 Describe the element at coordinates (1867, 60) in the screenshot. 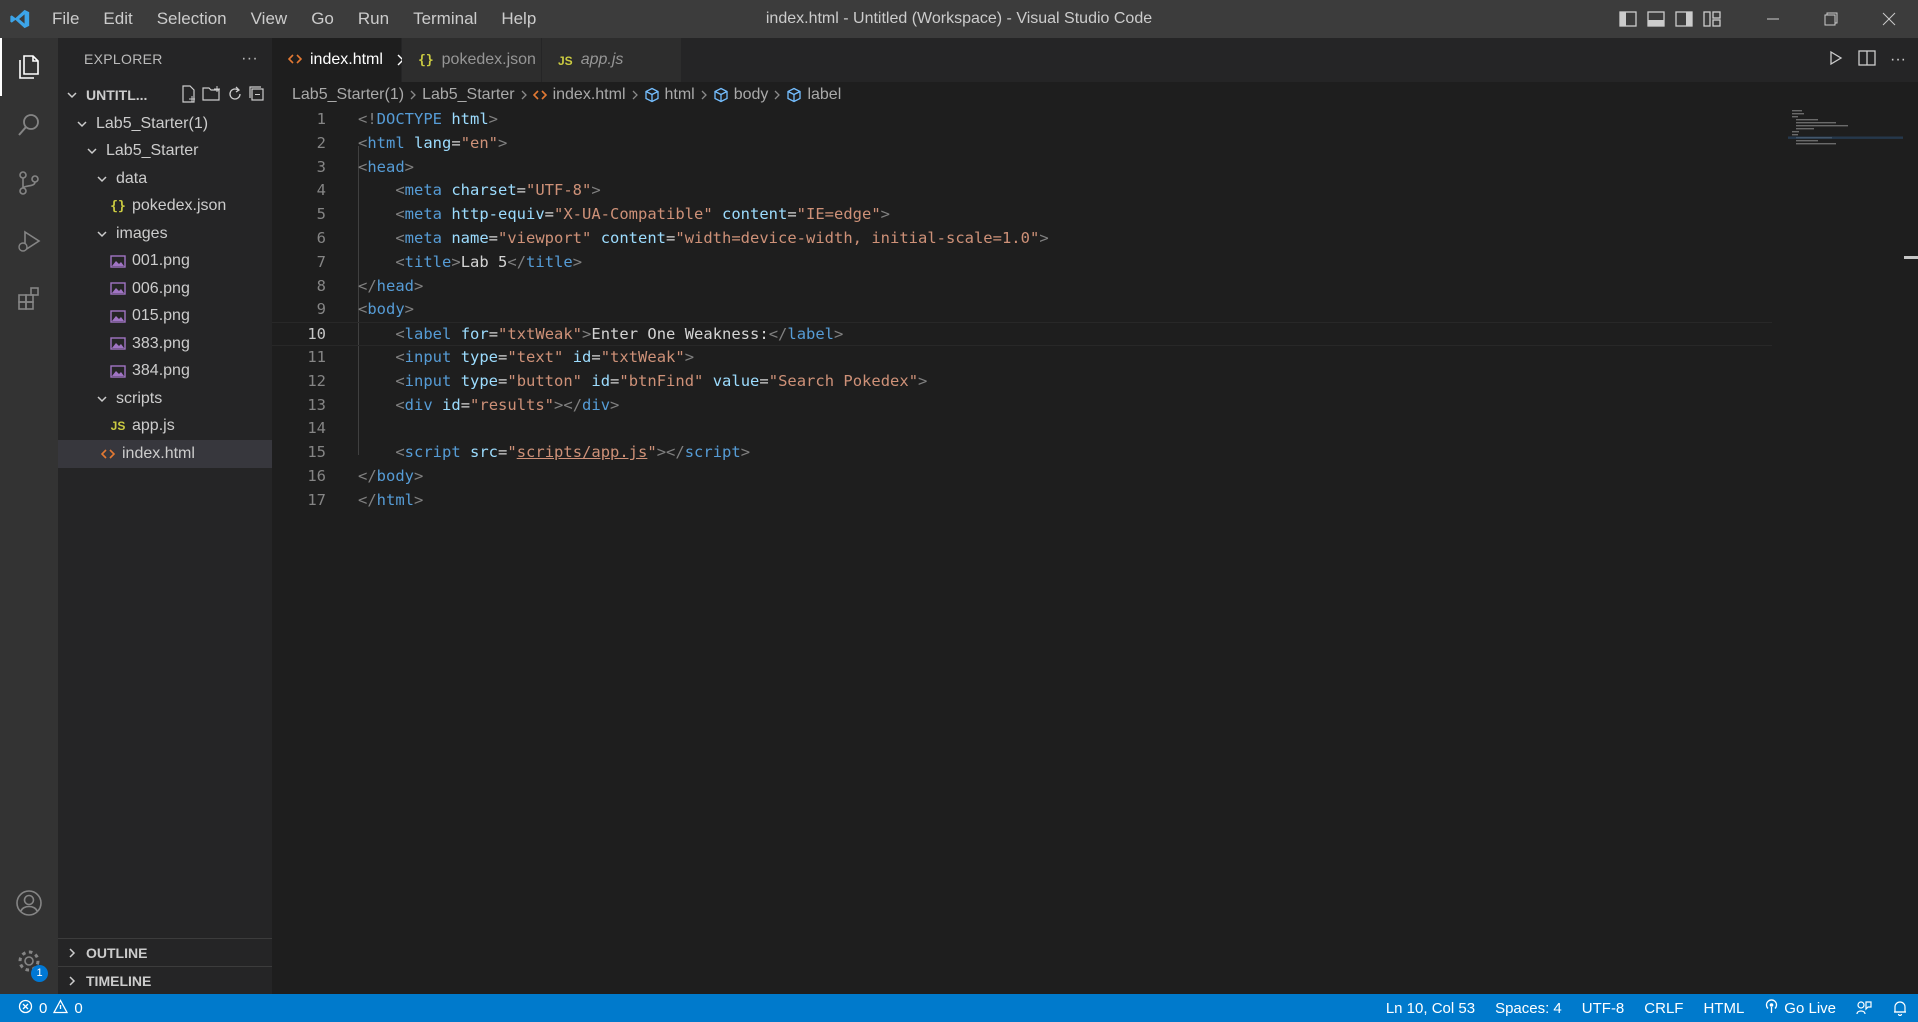

I see `split-editor-icon` at that location.